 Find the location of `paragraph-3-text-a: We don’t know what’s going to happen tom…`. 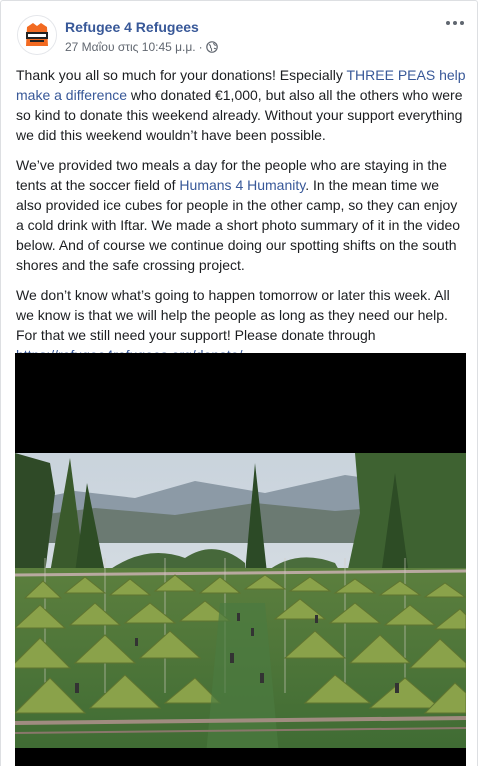

paragraph-3-text-a: We don’t know what’s going to happen tom… is located at coordinates (233, 315).